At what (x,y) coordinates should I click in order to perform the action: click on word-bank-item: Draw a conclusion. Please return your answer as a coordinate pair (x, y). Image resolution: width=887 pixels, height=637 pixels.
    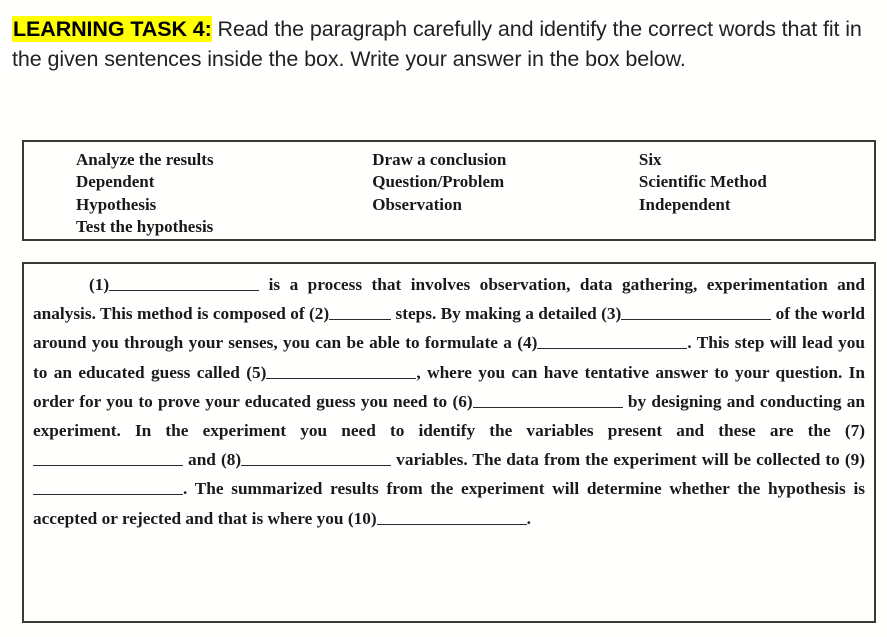
    Looking at the image, I should click on (505, 160).